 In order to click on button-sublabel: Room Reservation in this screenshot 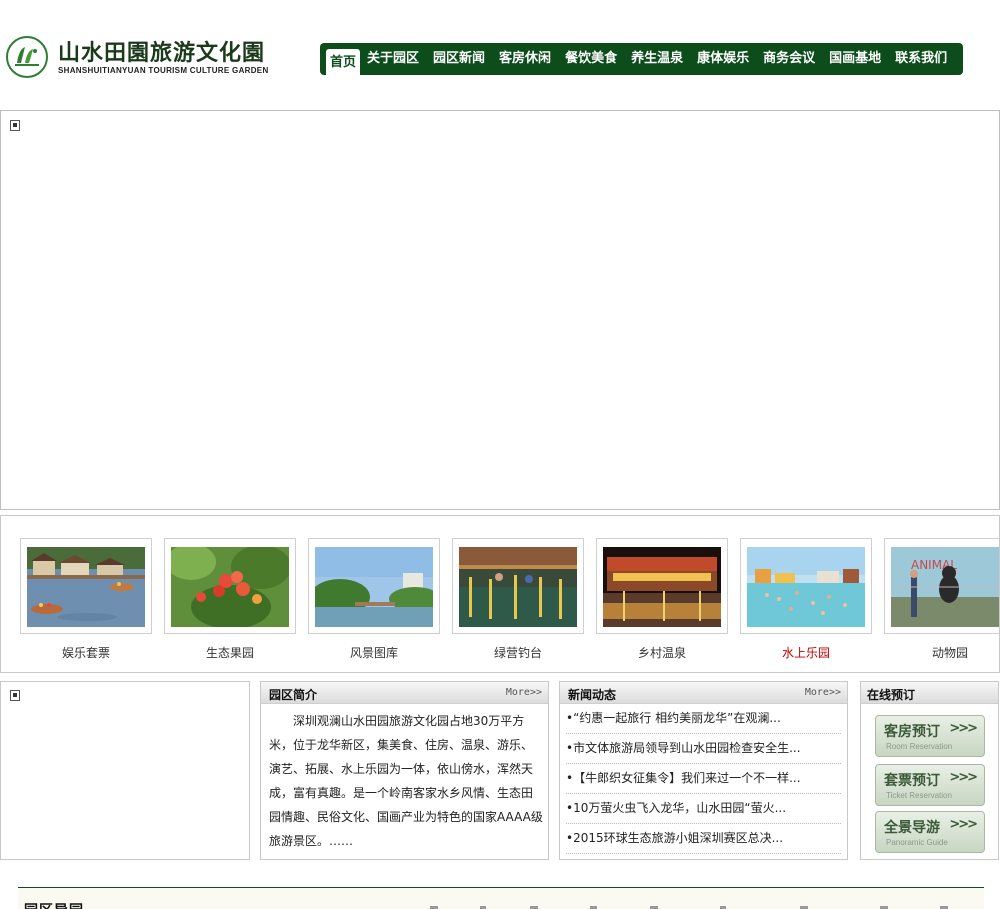, I will do `click(919, 746)`.